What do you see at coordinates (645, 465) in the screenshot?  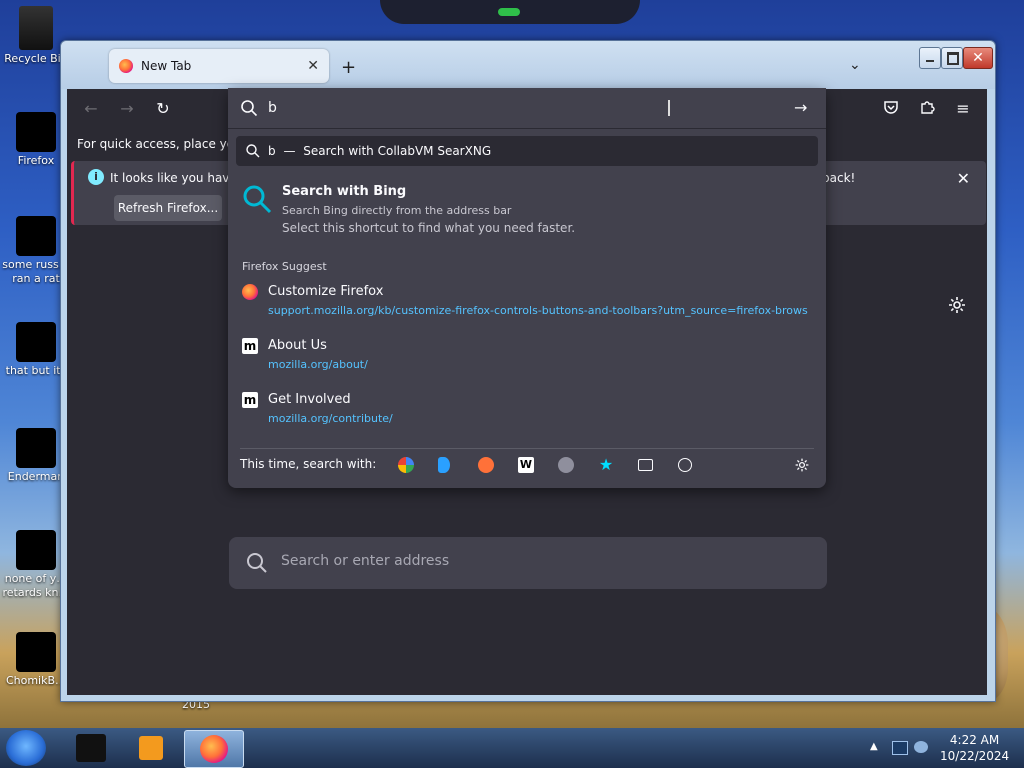 I see `tabs-icon` at bounding box center [645, 465].